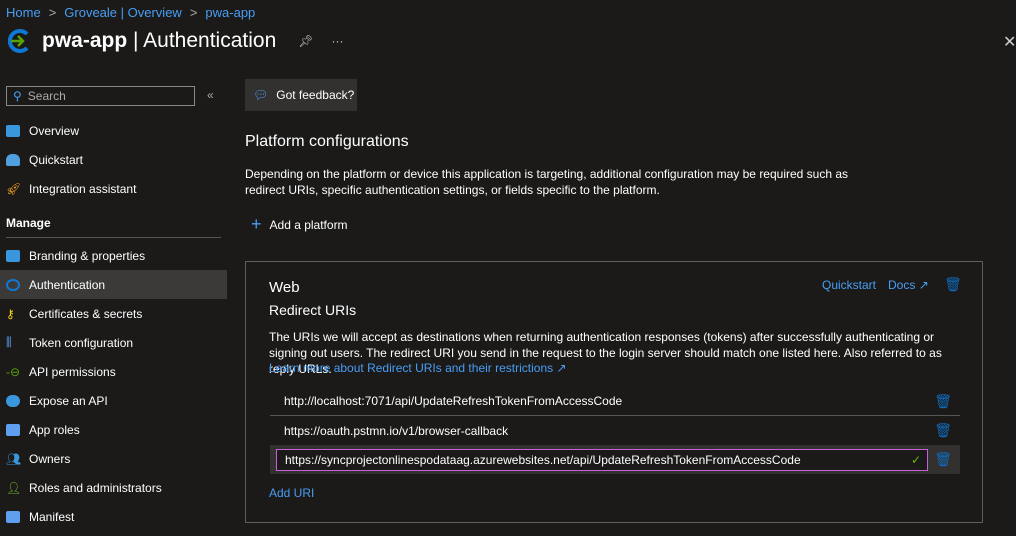  Describe the element at coordinates (256, 224) in the screenshot. I see `plus-icon: +` at that location.